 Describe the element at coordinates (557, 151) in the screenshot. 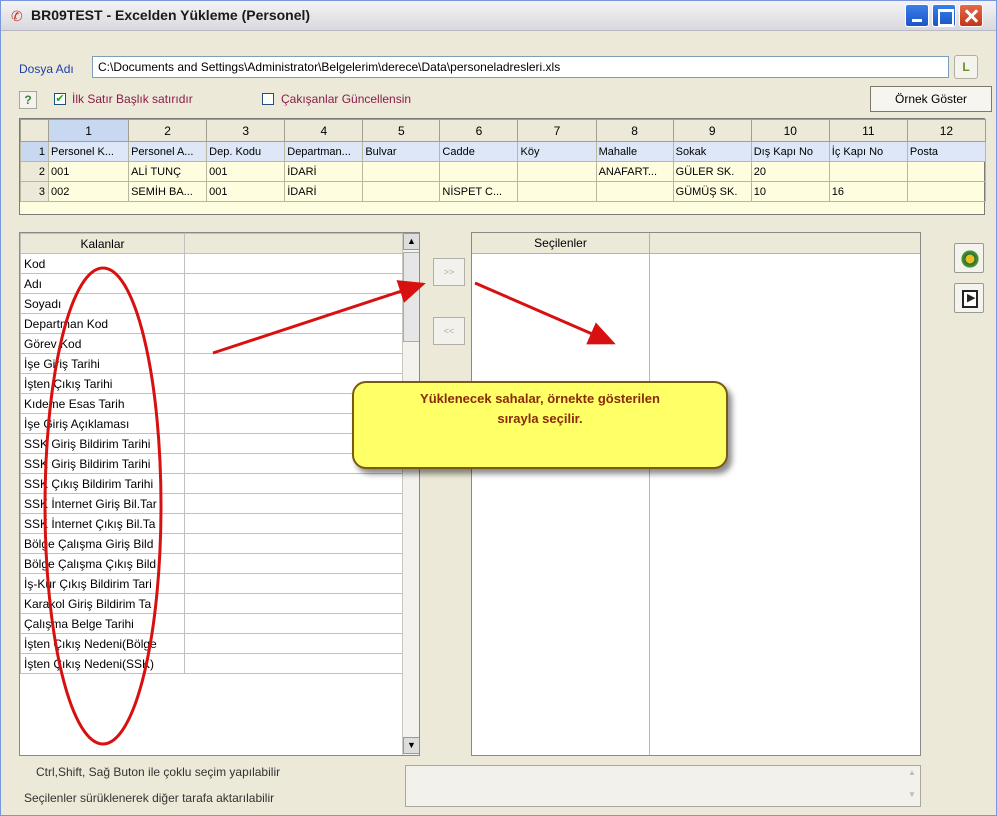

I see `grid-cell: Köy` at that location.